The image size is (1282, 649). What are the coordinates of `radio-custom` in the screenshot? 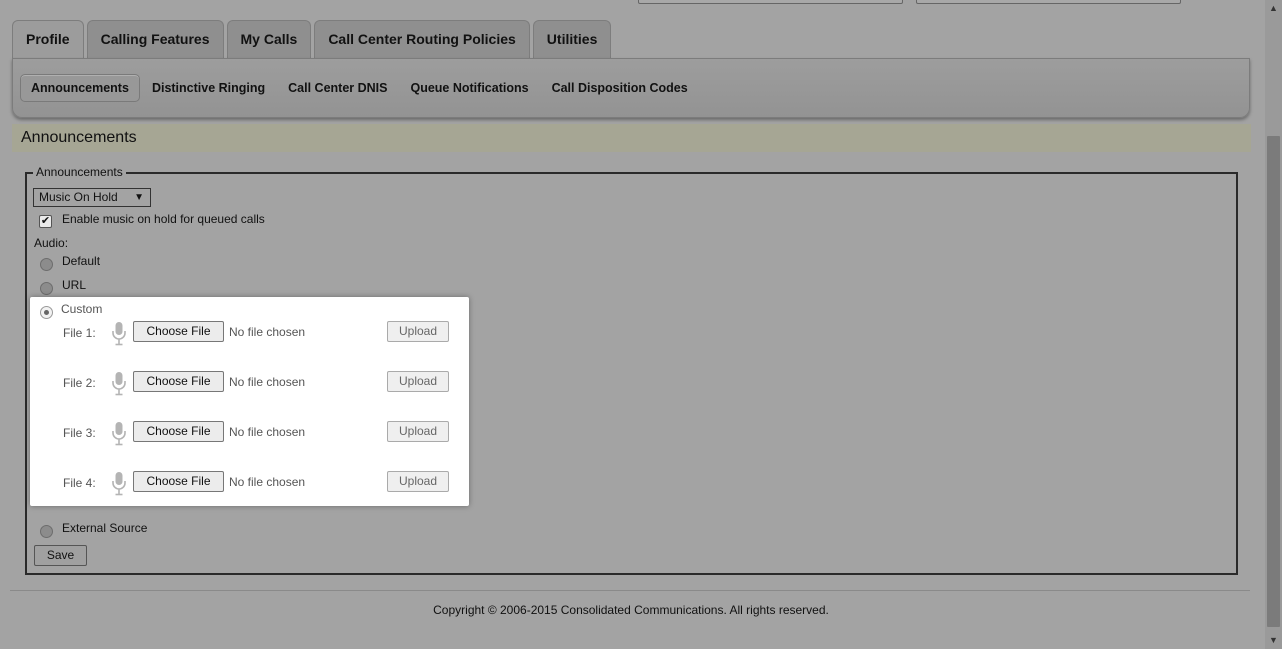 It's located at (46, 312).